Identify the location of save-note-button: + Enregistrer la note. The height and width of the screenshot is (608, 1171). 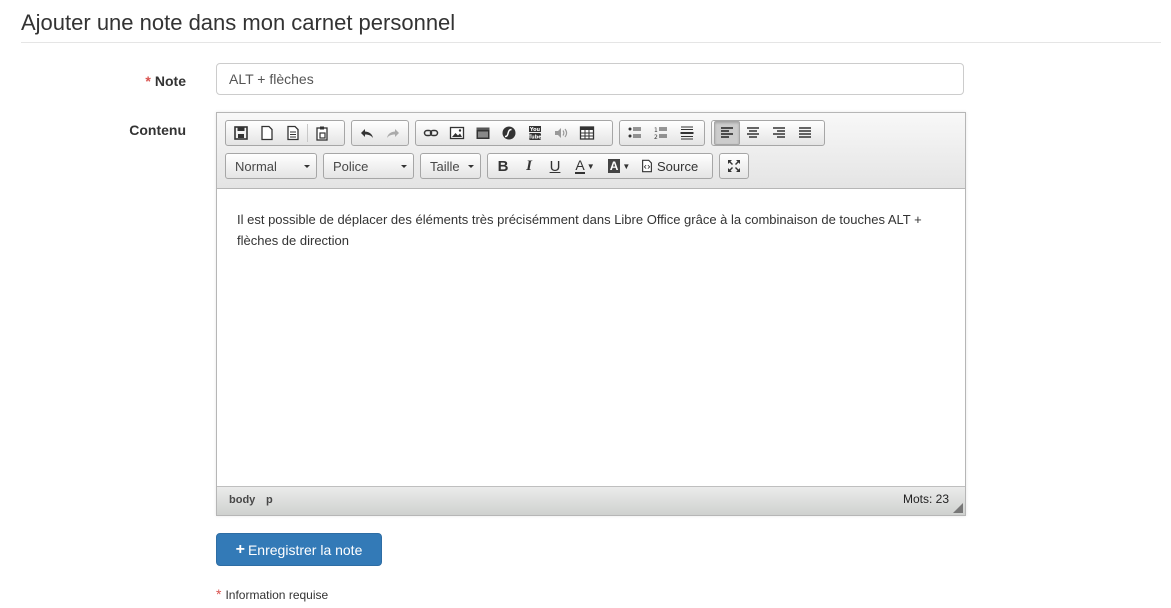
(299, 549).